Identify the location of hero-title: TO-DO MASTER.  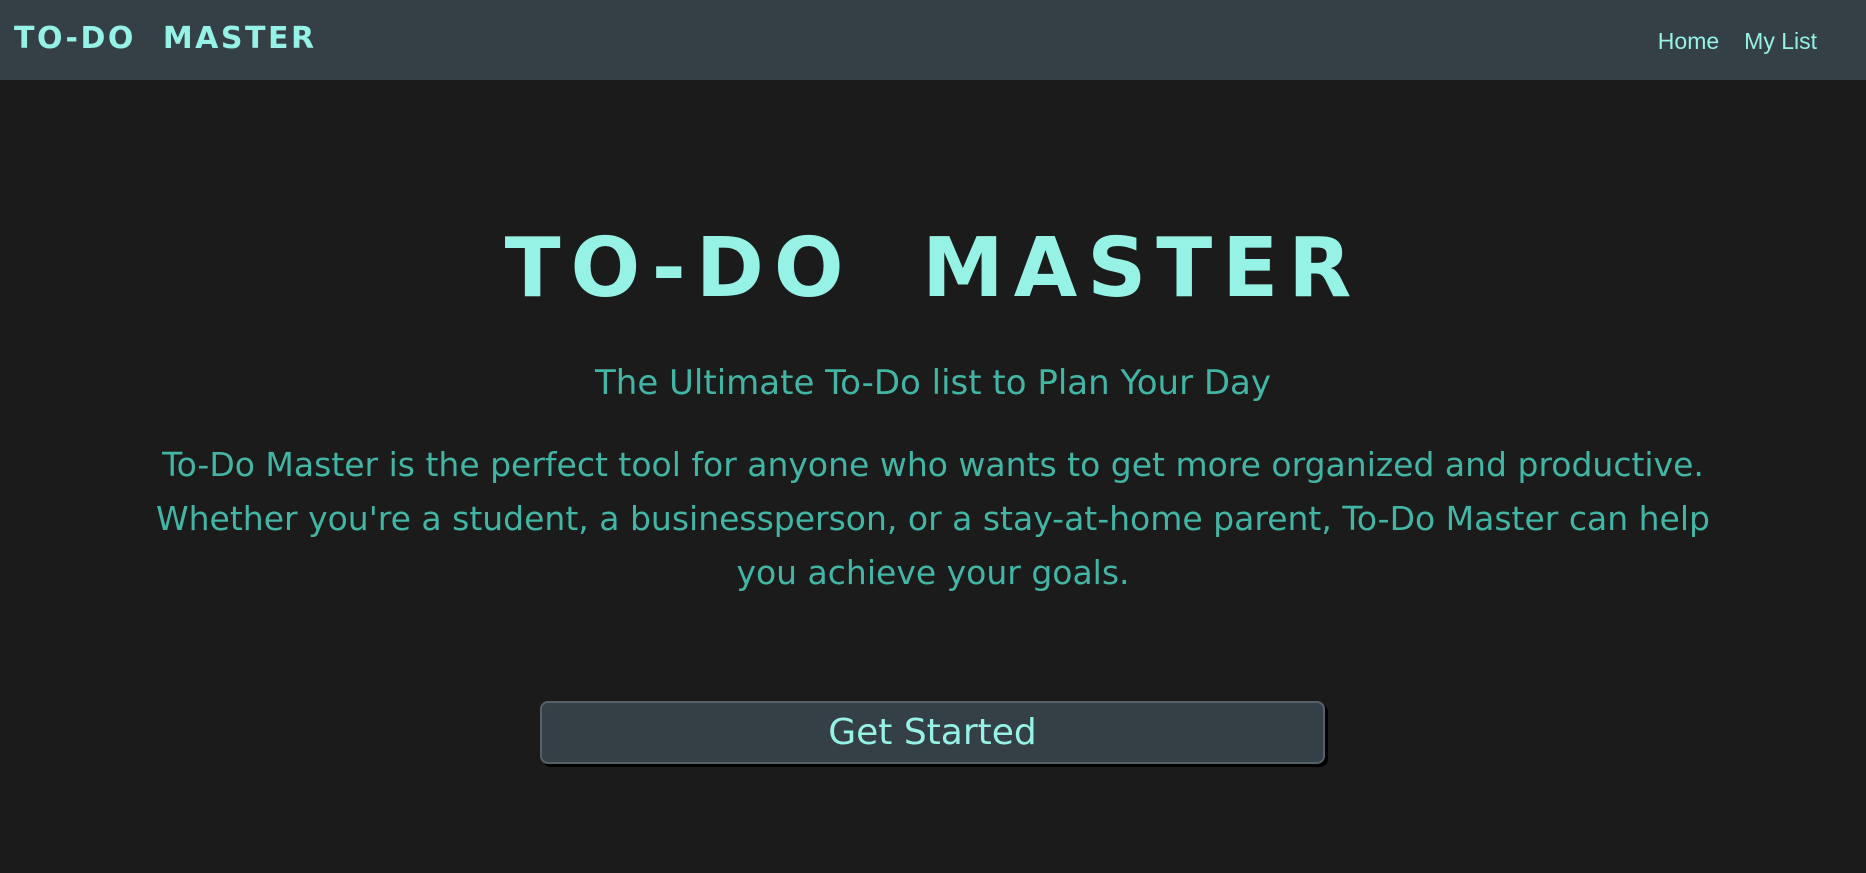
(933, 268).